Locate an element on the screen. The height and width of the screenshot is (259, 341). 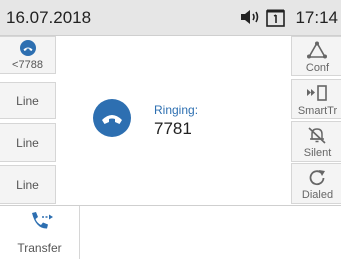
line-key-1-label: <7788 is located at coordinates (27, 65).